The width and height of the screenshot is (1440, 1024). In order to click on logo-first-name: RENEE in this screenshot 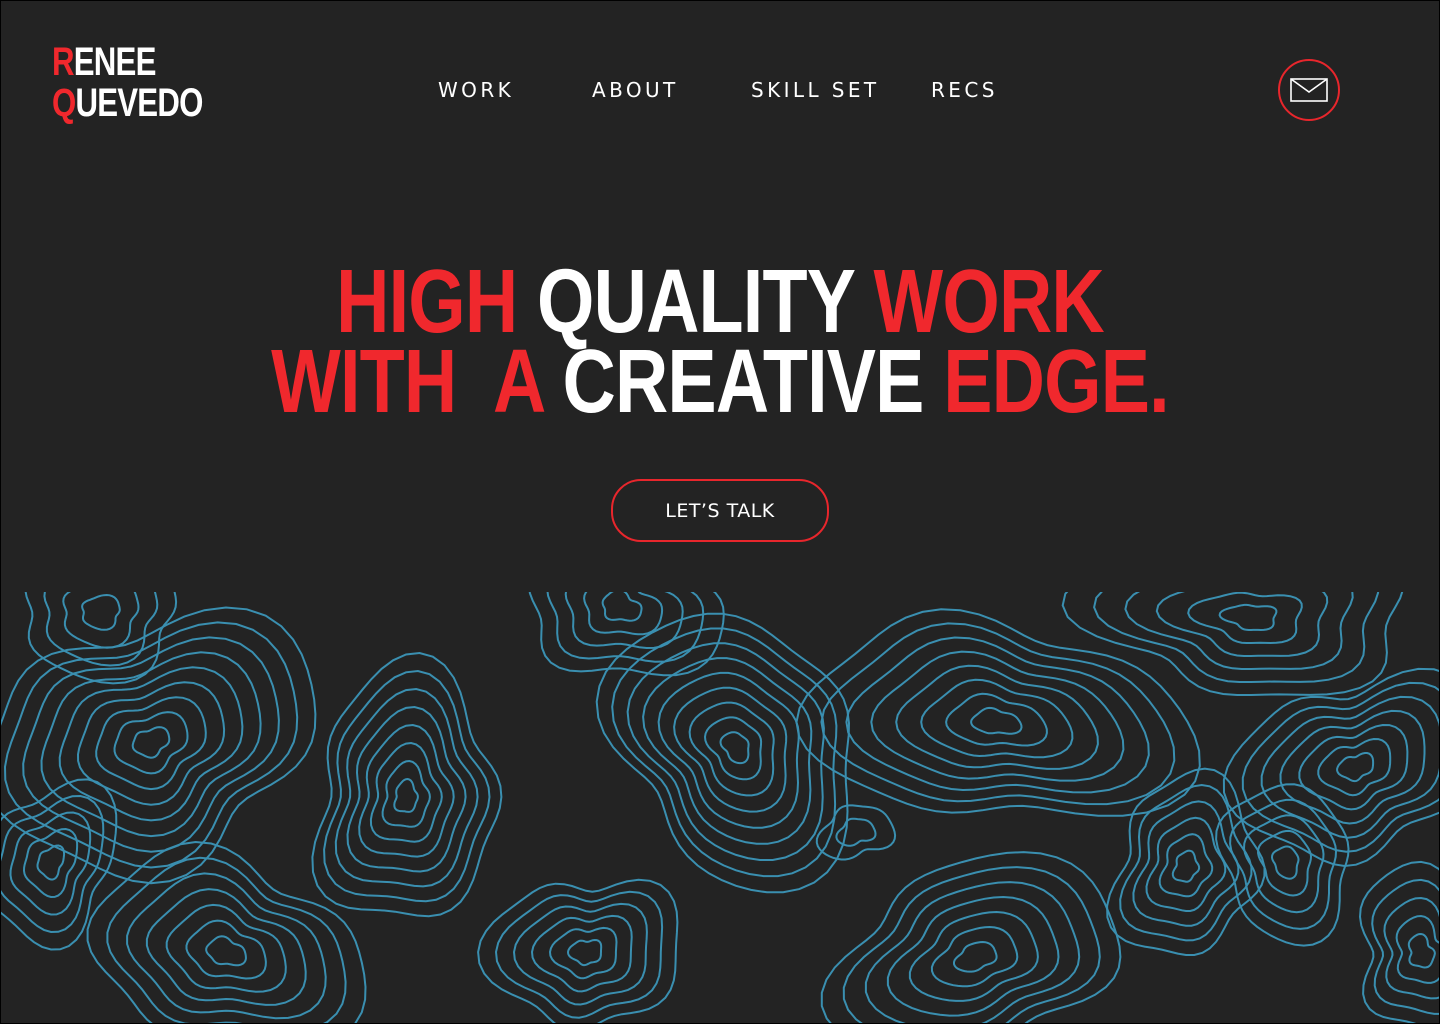, I will do `click(104, 62)`.